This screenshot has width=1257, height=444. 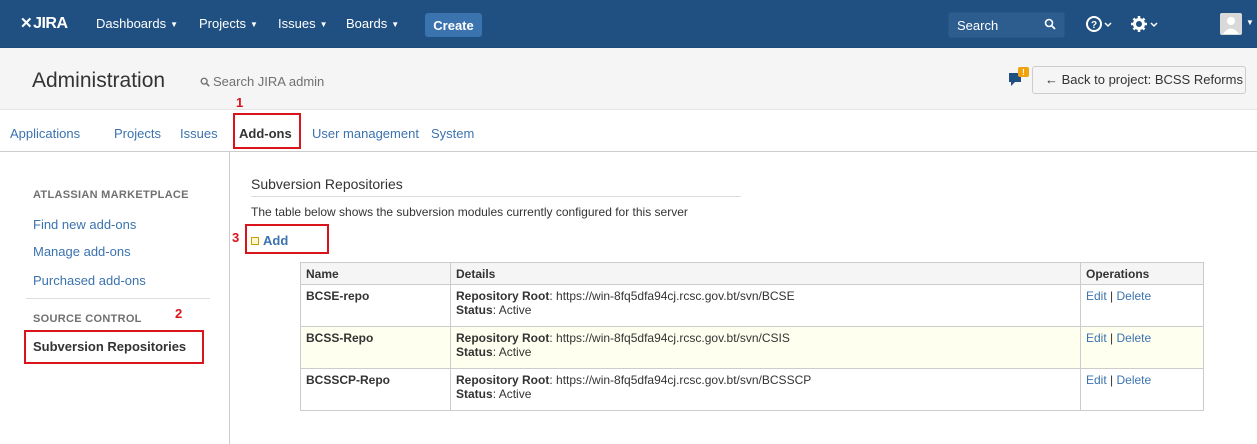 I want to click on user-avatar-icon, so click(x=1231, y=24).